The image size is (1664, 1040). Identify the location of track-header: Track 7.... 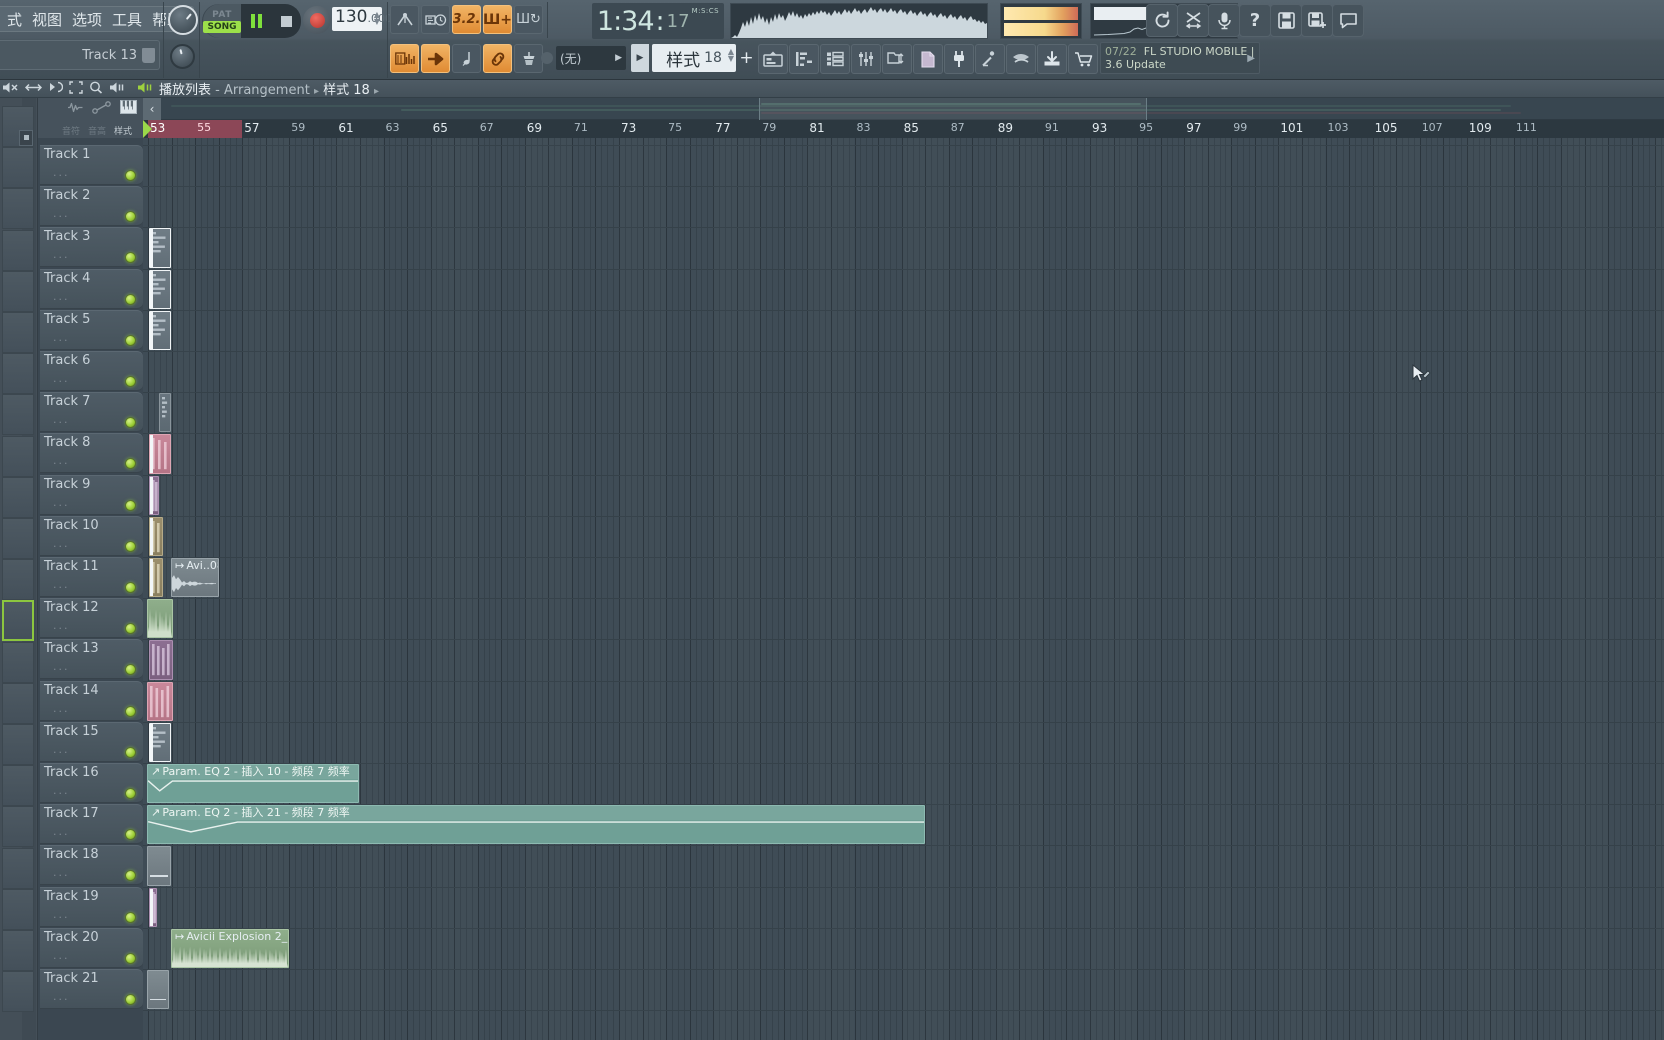
(91, 412).